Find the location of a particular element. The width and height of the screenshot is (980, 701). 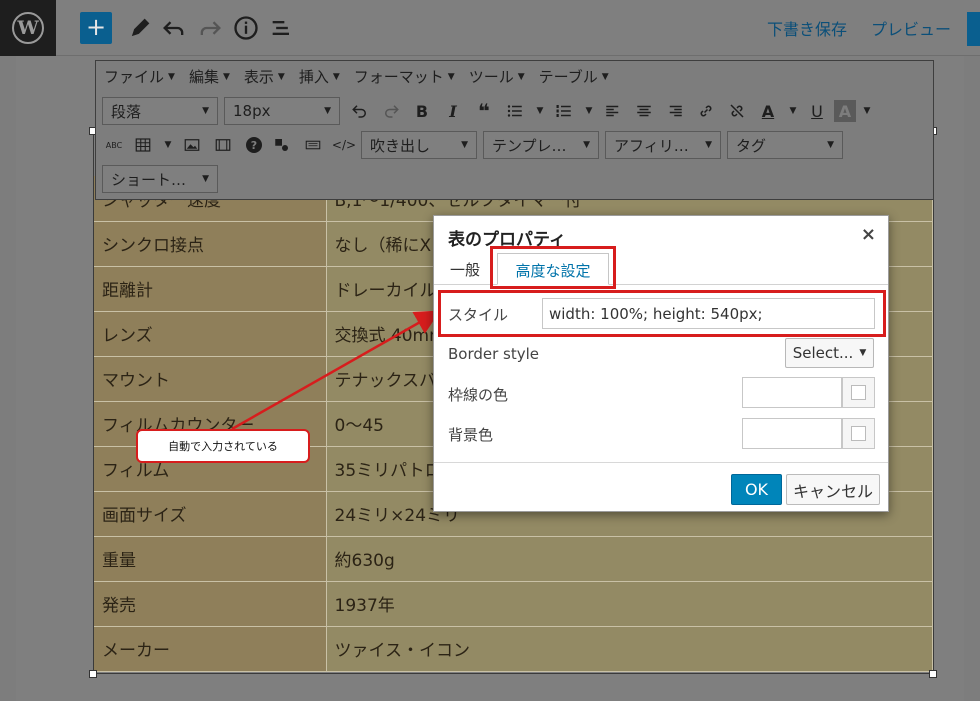

wordpress-logo-icon: W is located at coordinates (28, 28).